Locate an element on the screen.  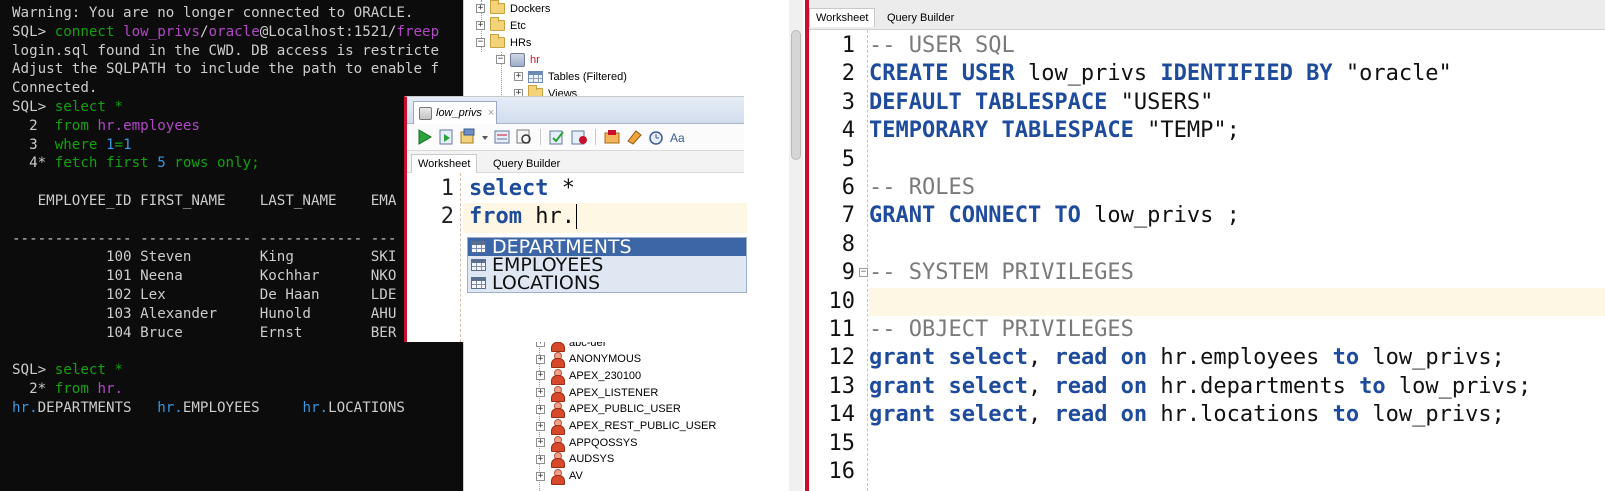
tree-item-label: Tables (Filtered) is located at coordinates (587, 76).